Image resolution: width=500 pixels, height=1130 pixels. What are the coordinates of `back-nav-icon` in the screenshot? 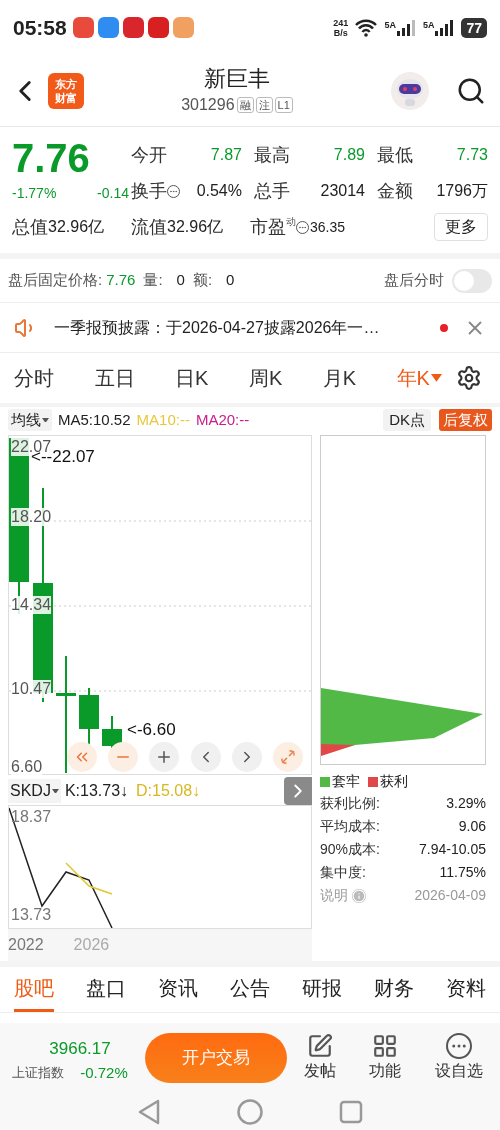 It's located at (149, 1111).